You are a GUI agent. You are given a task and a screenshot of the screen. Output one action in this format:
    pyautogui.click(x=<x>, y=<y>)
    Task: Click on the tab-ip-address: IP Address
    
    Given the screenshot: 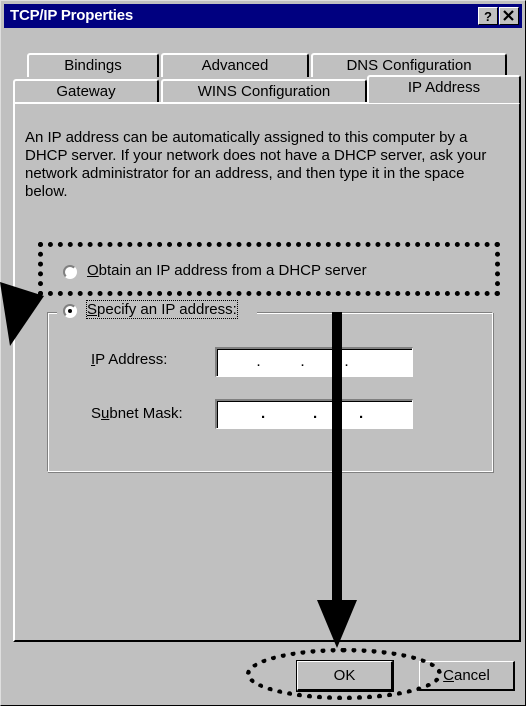 What is the action you would take?
    pyautogui.click(x=444, y=89)
    